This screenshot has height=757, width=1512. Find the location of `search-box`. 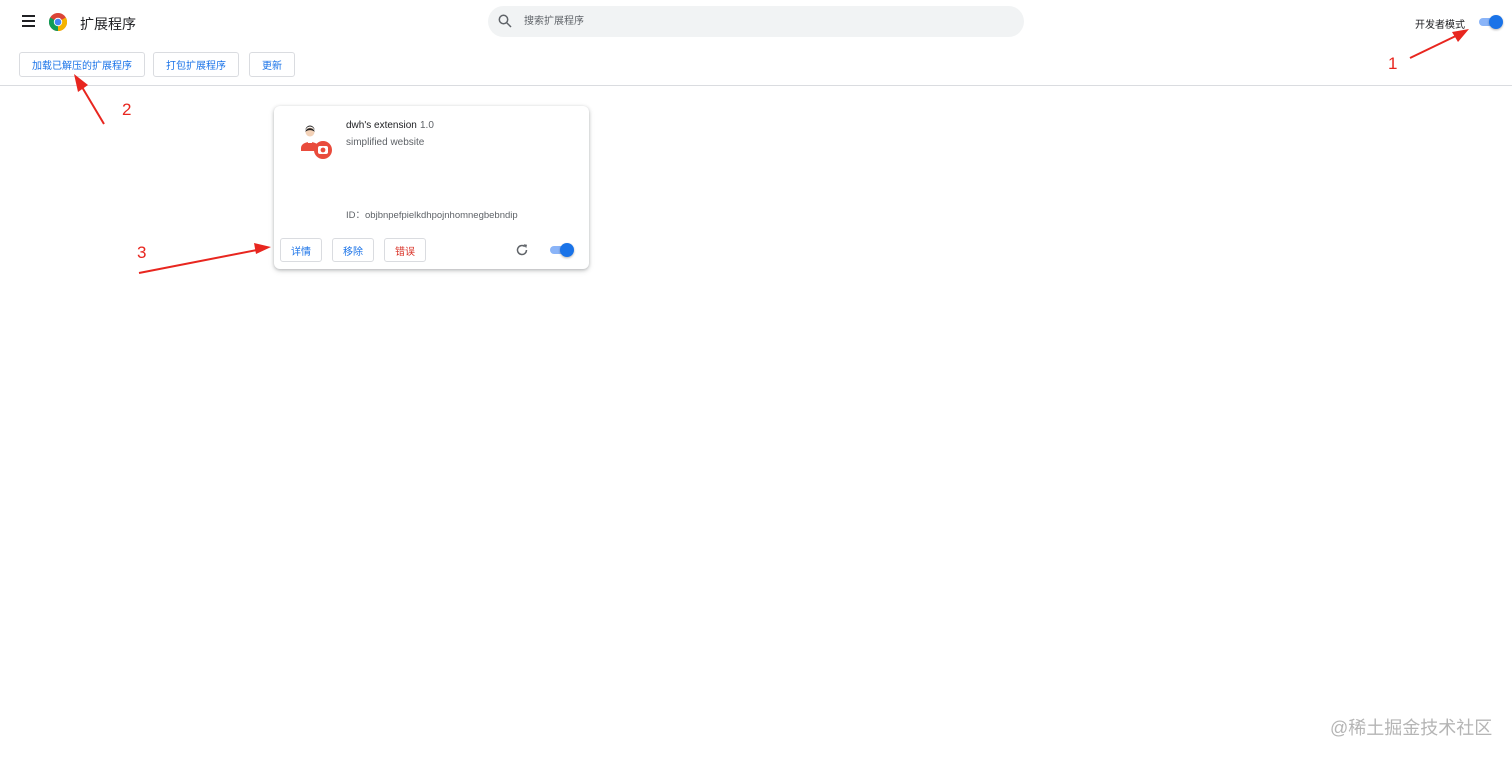

search-box is located at coordinates (756, 21).